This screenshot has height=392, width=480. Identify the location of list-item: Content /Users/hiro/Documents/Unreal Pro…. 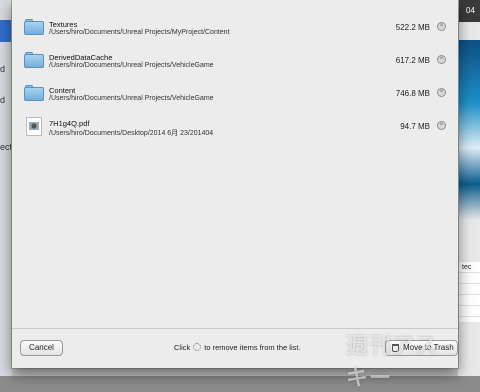
(235, 94).